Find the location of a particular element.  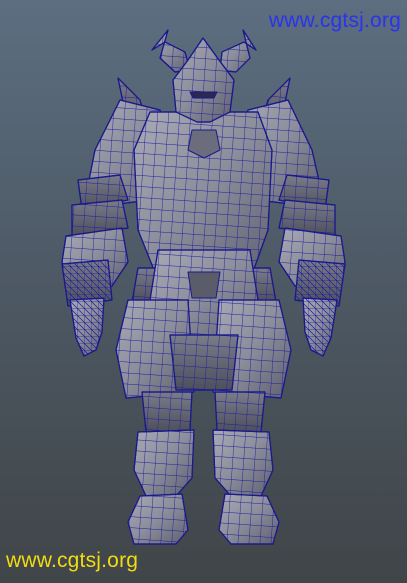

visor-slit is located at coordinates (203, 95).